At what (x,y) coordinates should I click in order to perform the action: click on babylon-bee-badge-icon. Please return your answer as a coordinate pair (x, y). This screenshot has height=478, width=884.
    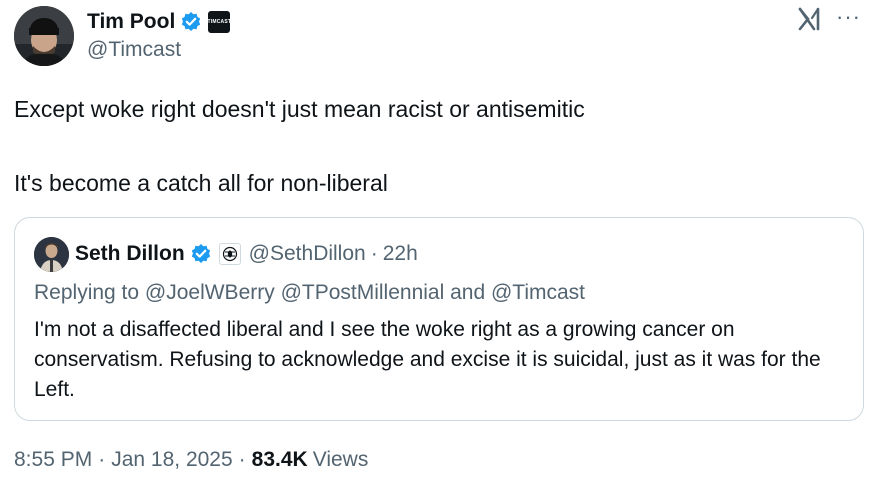
    Looking at the image, I should click on (229, 254).